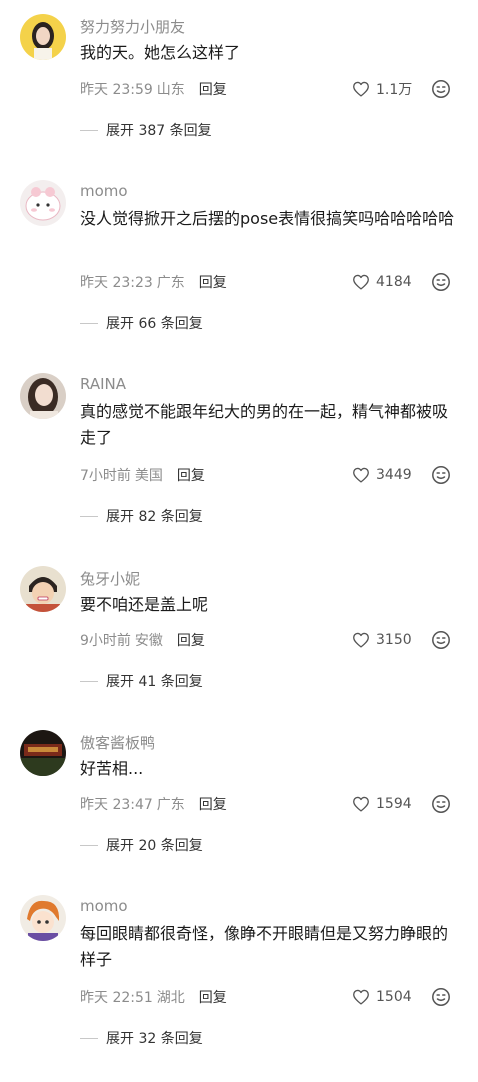  I want to click on comment-time: 昨天 22:51, so click(116, 998).